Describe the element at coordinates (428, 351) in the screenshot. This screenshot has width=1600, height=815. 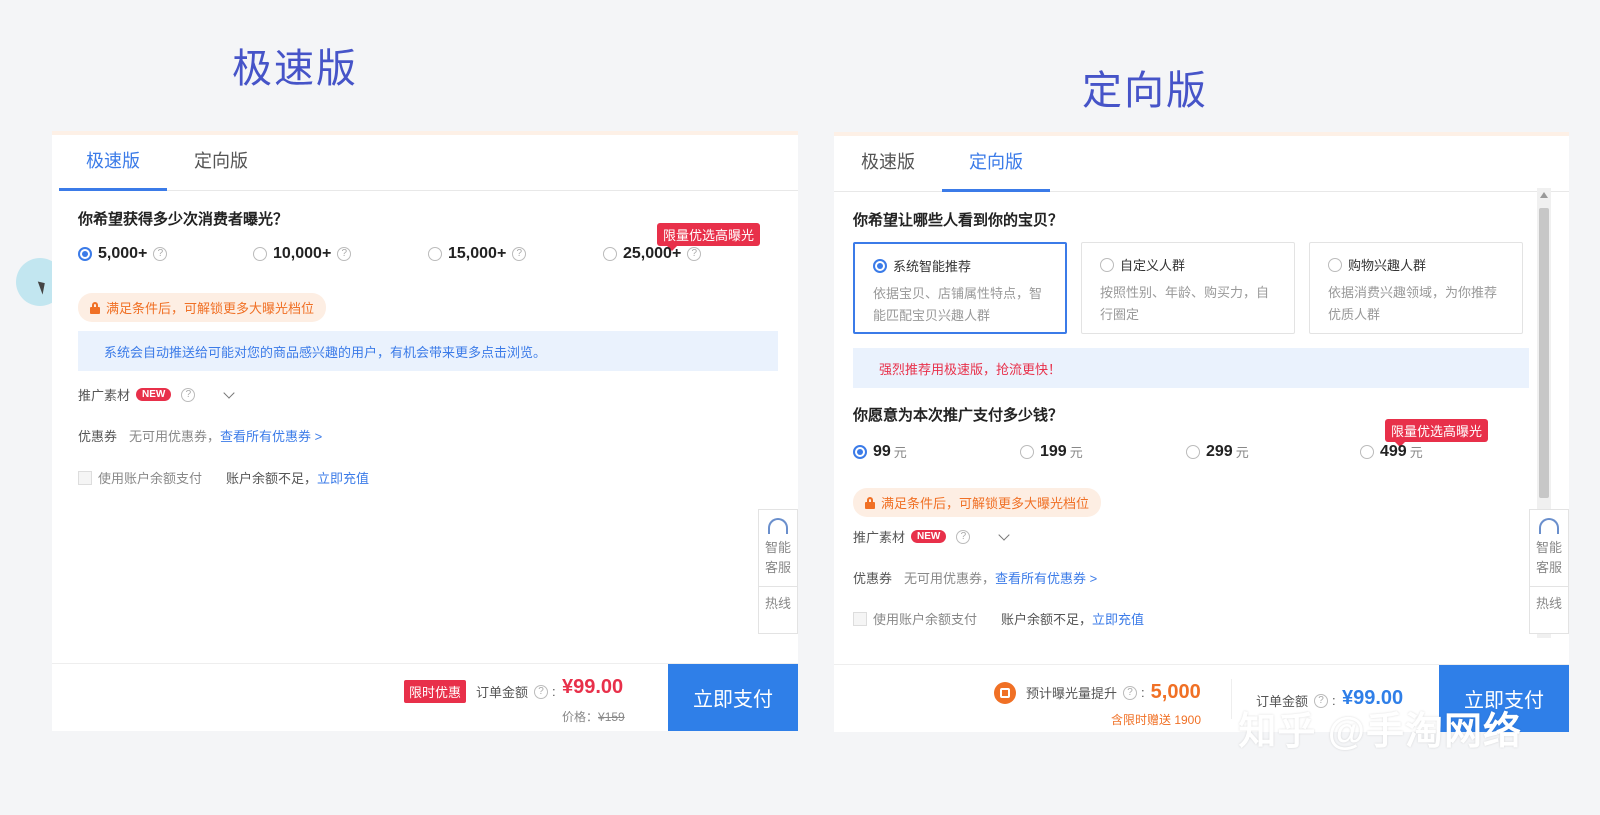
I see `info-bar: 系统会自动推送给可能对您的商品感兴趣的用户，有机会带来更多点击浏览。` at that location.